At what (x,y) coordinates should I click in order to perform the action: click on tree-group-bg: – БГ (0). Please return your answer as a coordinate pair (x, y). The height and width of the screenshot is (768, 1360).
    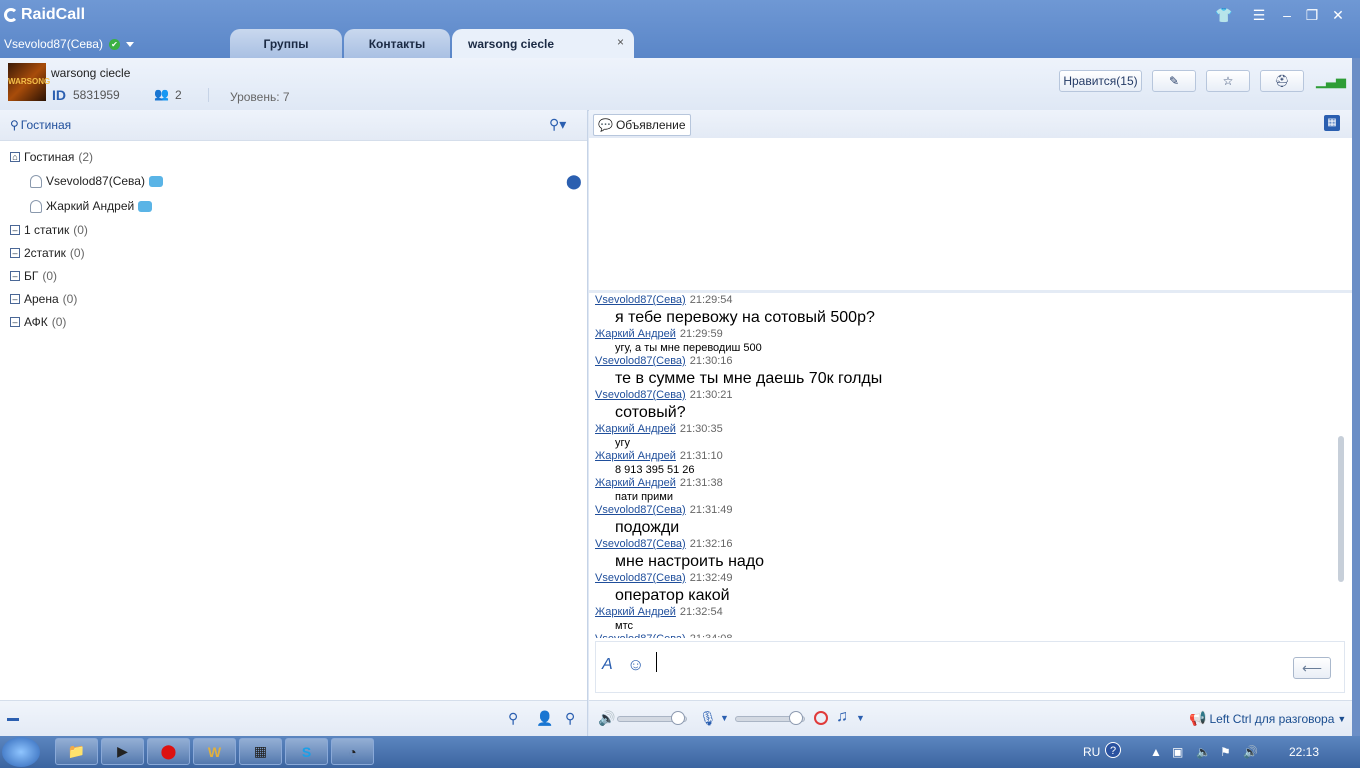
    Looking at the image, I should click on (33, 276).